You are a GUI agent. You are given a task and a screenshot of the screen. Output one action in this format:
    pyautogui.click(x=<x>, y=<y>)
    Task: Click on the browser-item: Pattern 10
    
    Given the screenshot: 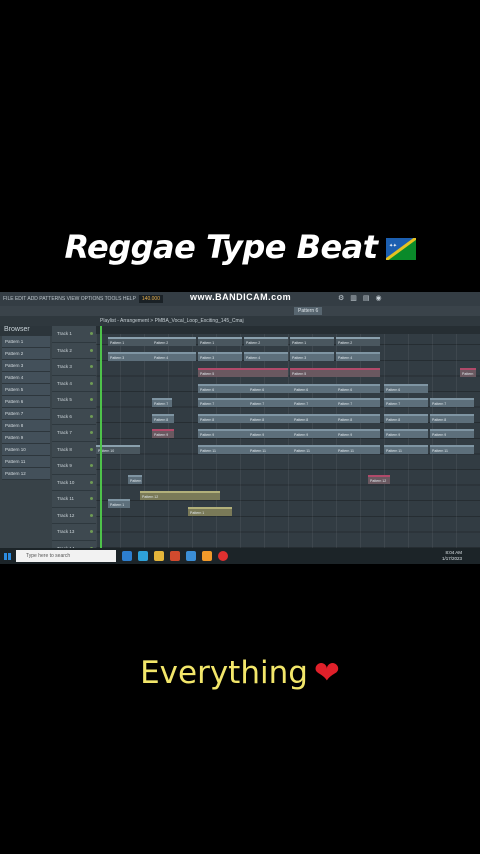 What is the action you would take?
    pyautogui.click(x=26, y=450)
    